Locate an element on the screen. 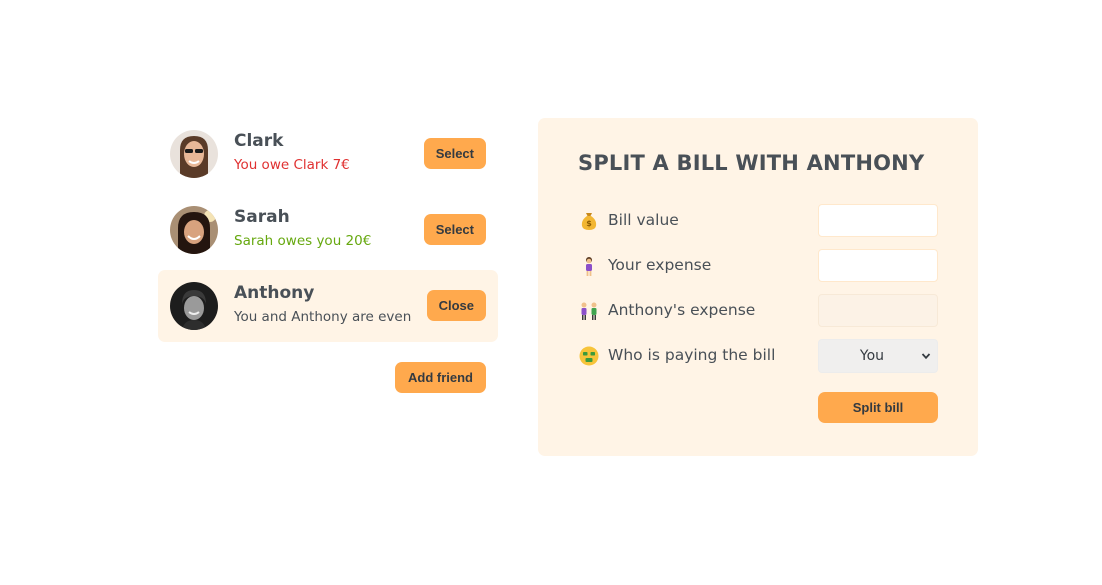 This screenshot has height=585, width=1102. friend-expense-input is located at coordinates (878, 310).